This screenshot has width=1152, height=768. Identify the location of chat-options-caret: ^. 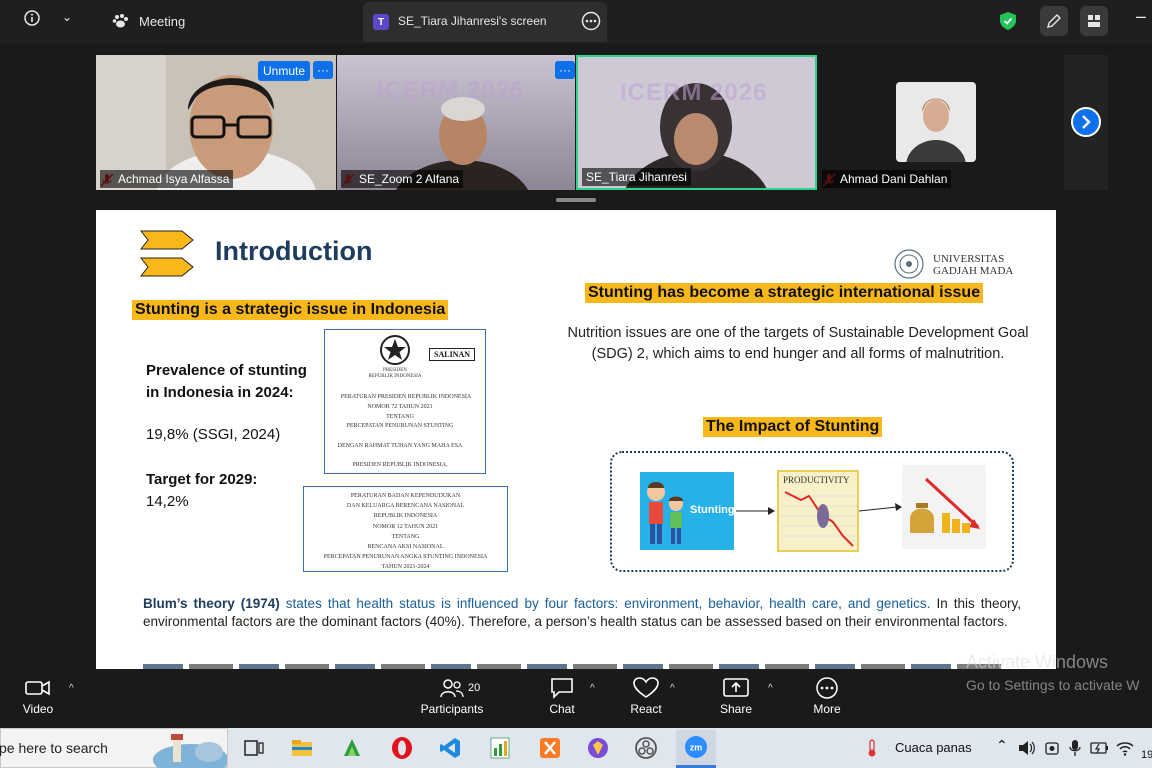
(592, 688).